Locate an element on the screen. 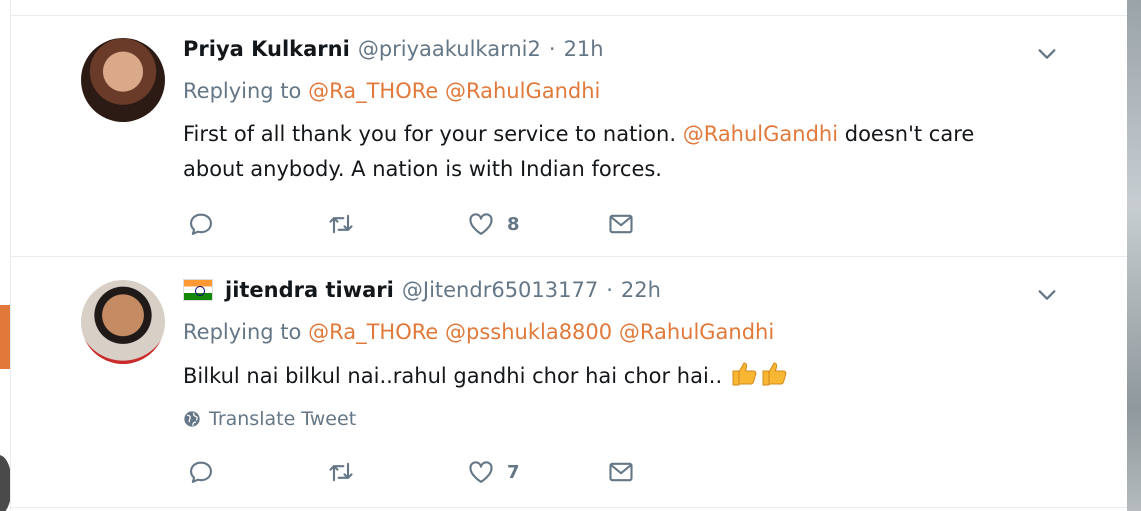 Image resolution: width=1141 pixels, height=511 pixels. like-button: 8 is located at coordinates (493, 224).